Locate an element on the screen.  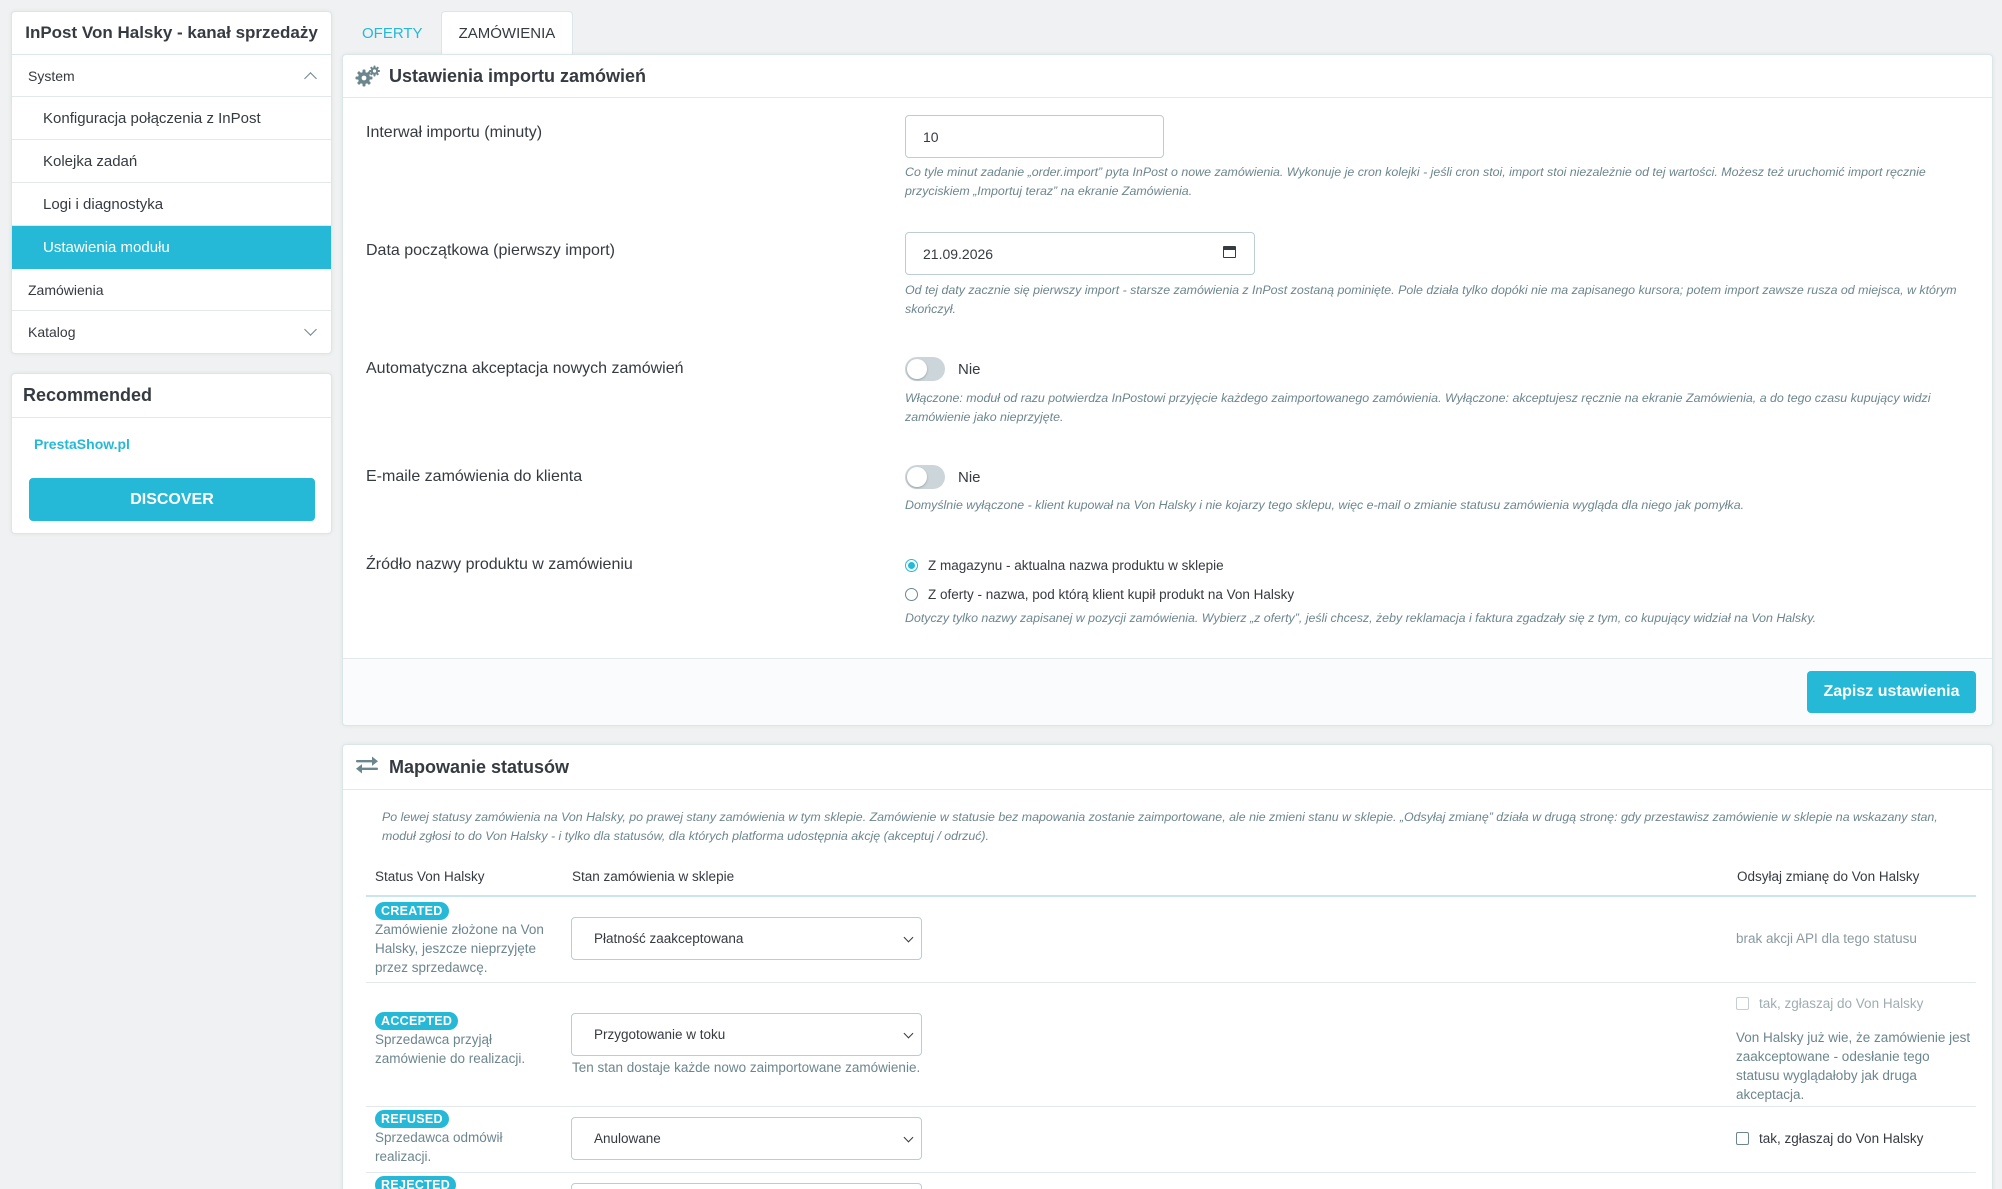
status-description: Sprzedawca odmówił realizacji. is located at coordinates (439, 1147).